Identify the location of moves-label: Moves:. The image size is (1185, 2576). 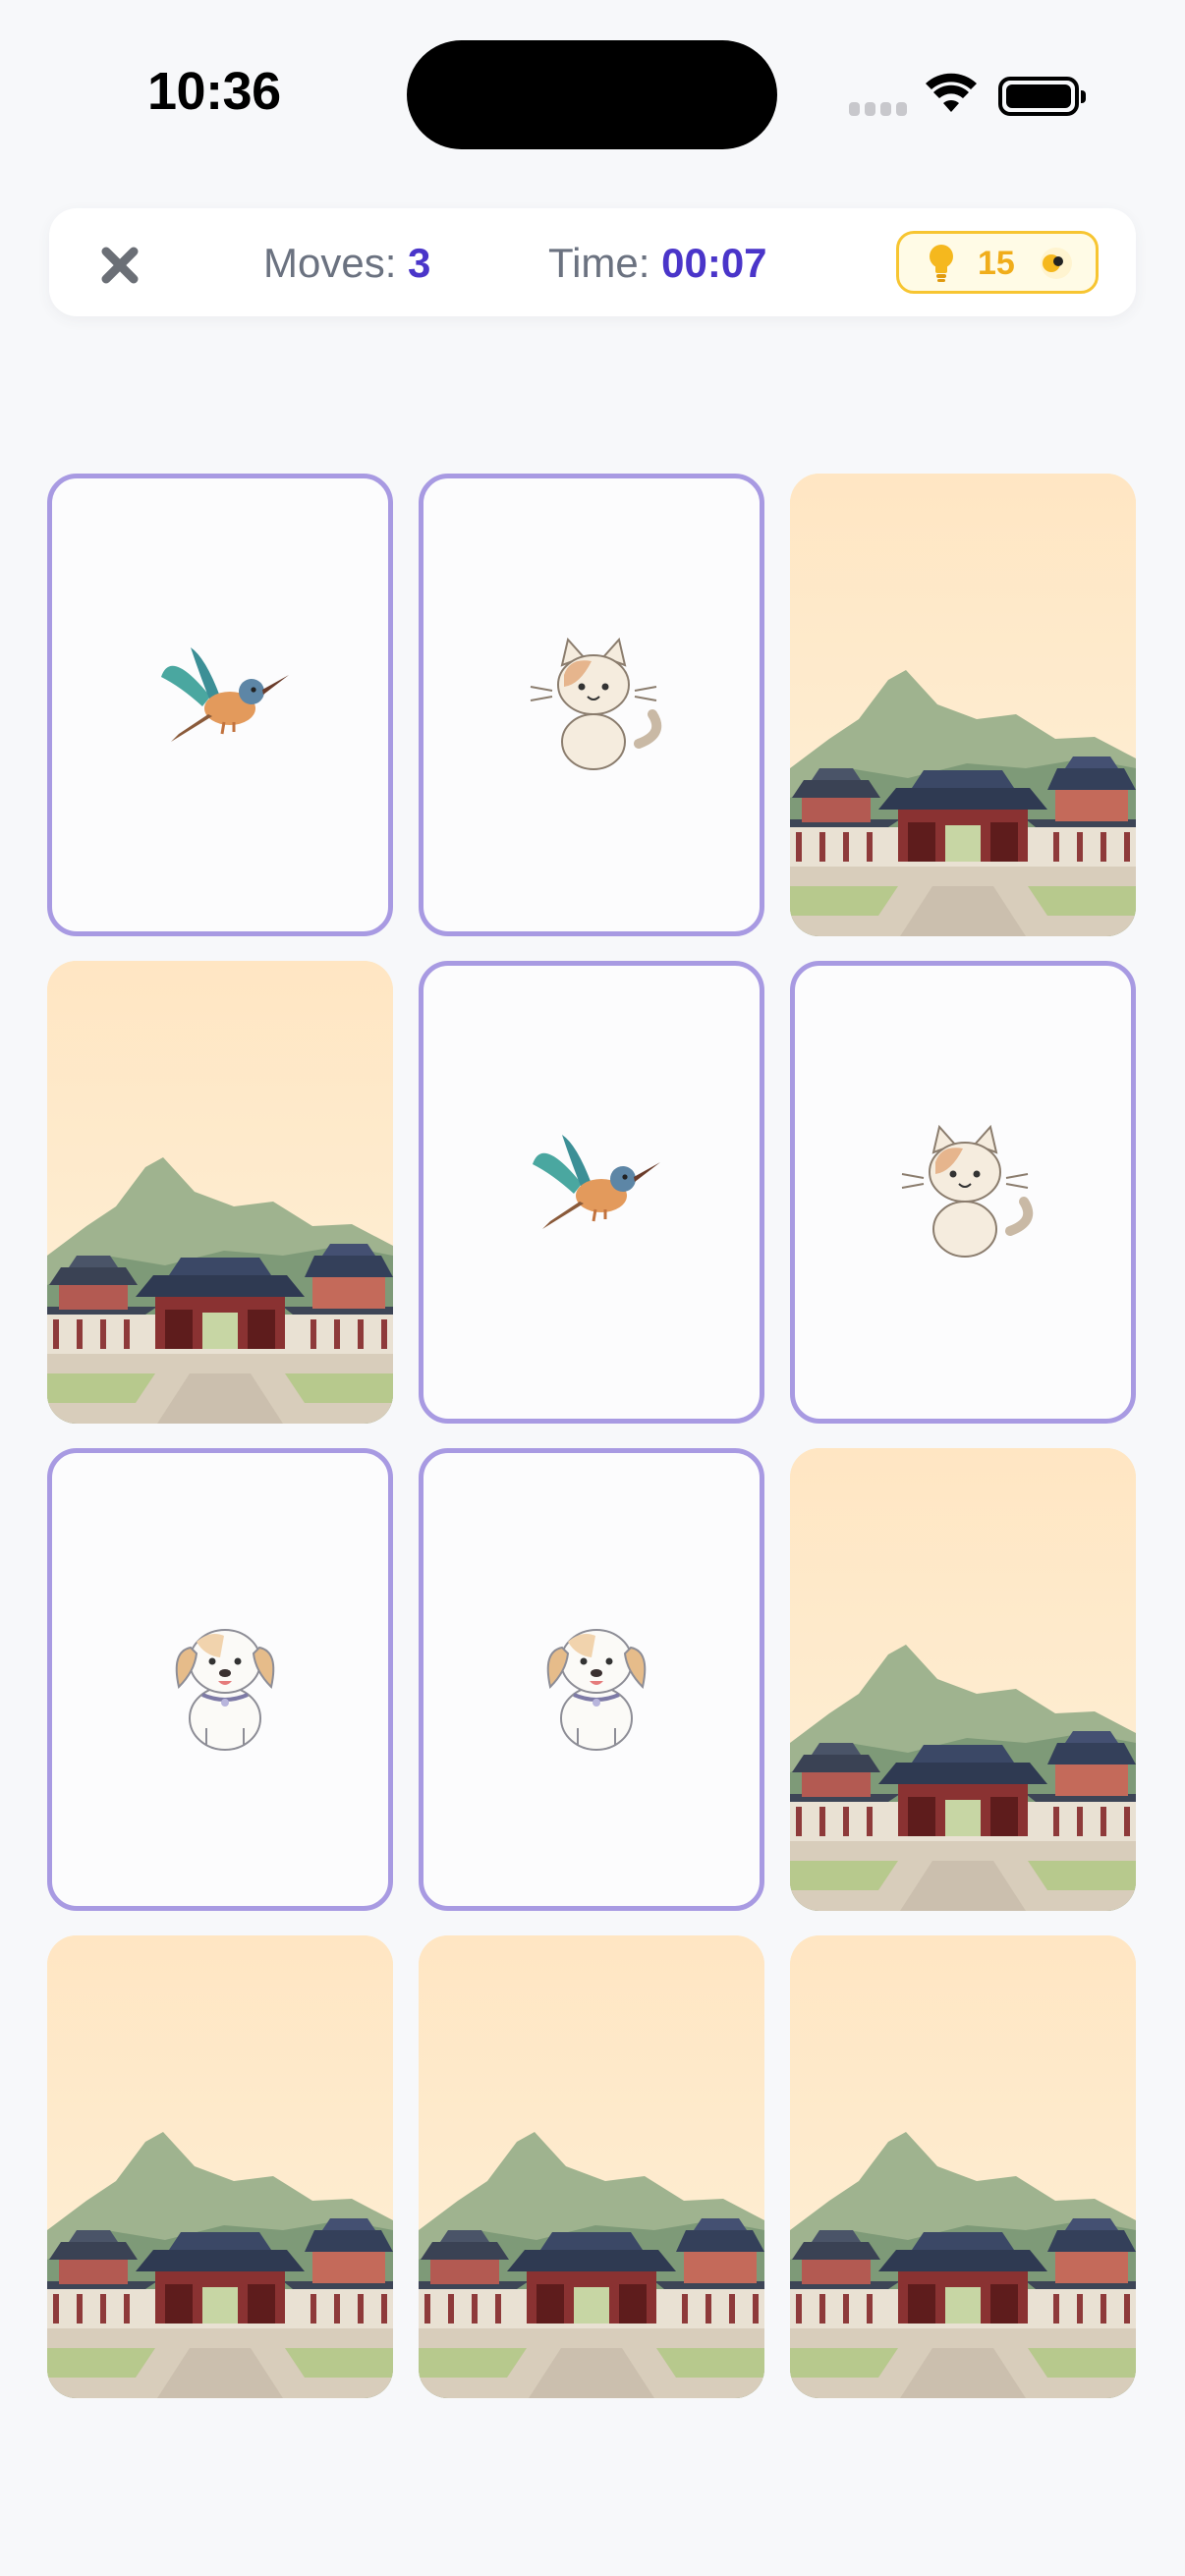
(330, 263).